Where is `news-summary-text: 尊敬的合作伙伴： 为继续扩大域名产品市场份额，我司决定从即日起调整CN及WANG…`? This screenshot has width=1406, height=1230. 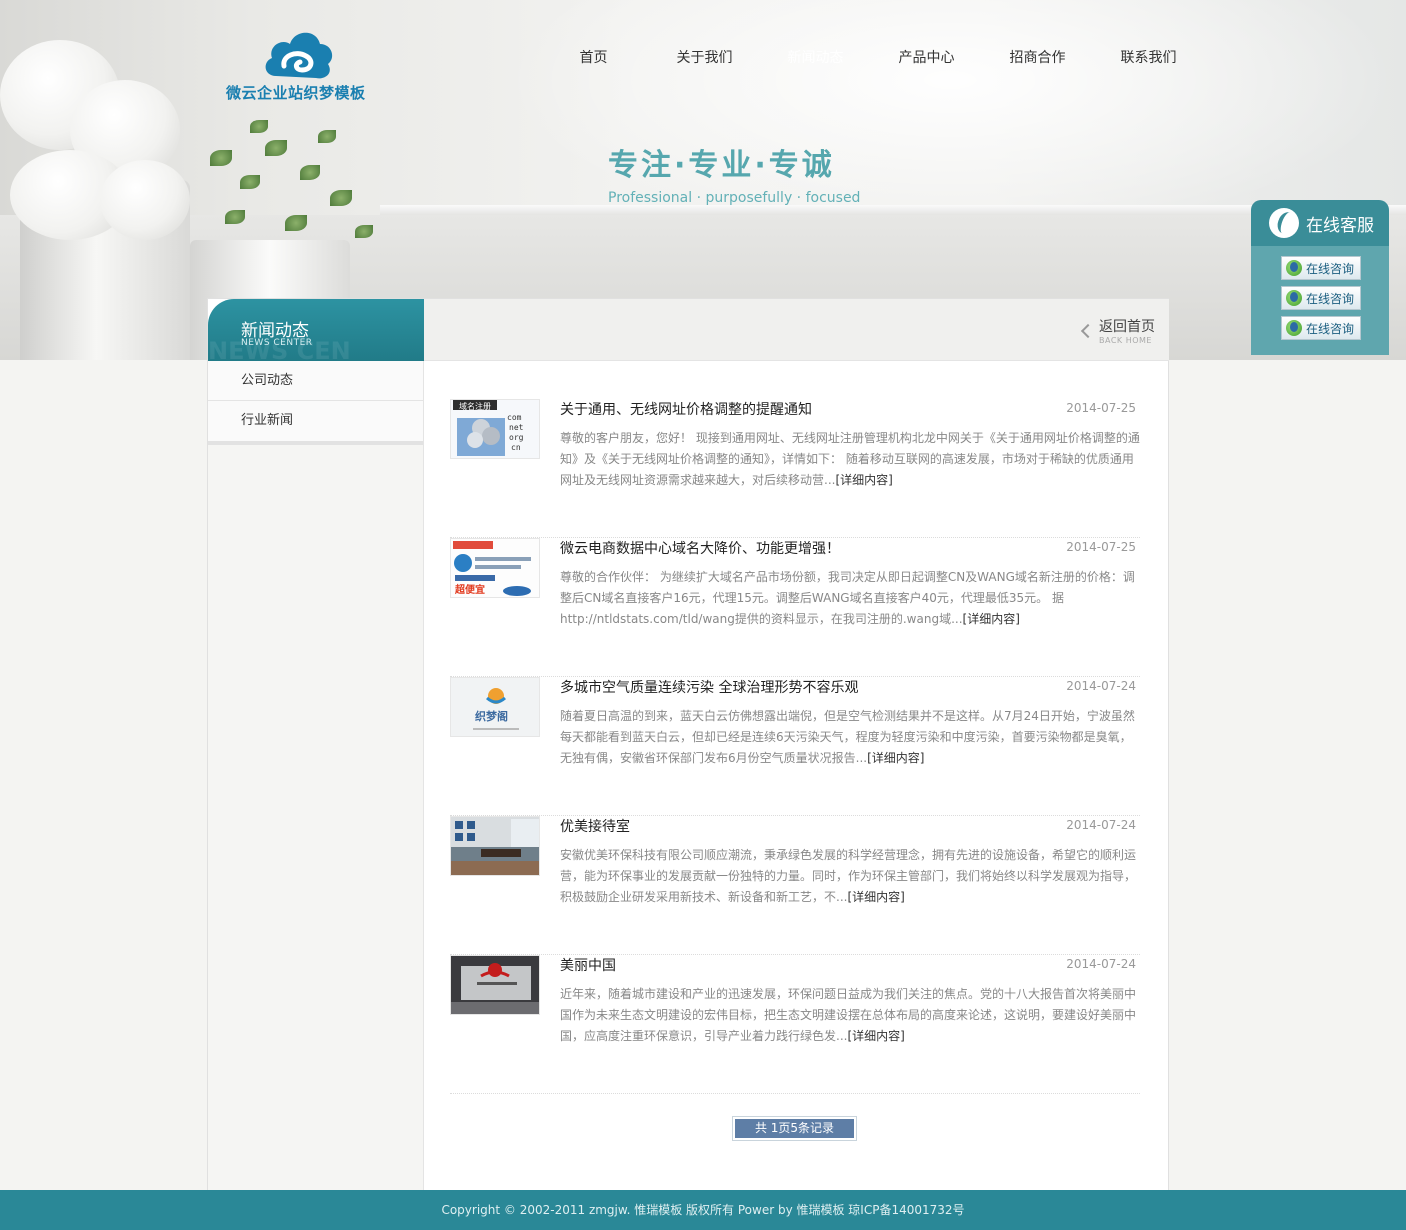
news-summary-text: 尊敬的合作伙伴： 为继续扩大域名产品市场份额，我司决定从即日起调整CN及WANG… is located at coordinates (847, 598).